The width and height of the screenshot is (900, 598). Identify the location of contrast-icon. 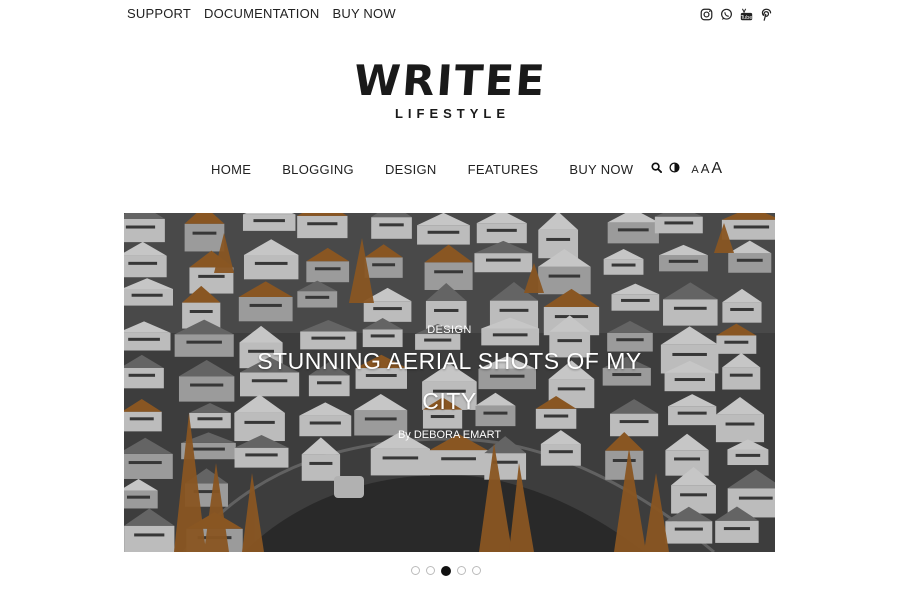
(674, 169).